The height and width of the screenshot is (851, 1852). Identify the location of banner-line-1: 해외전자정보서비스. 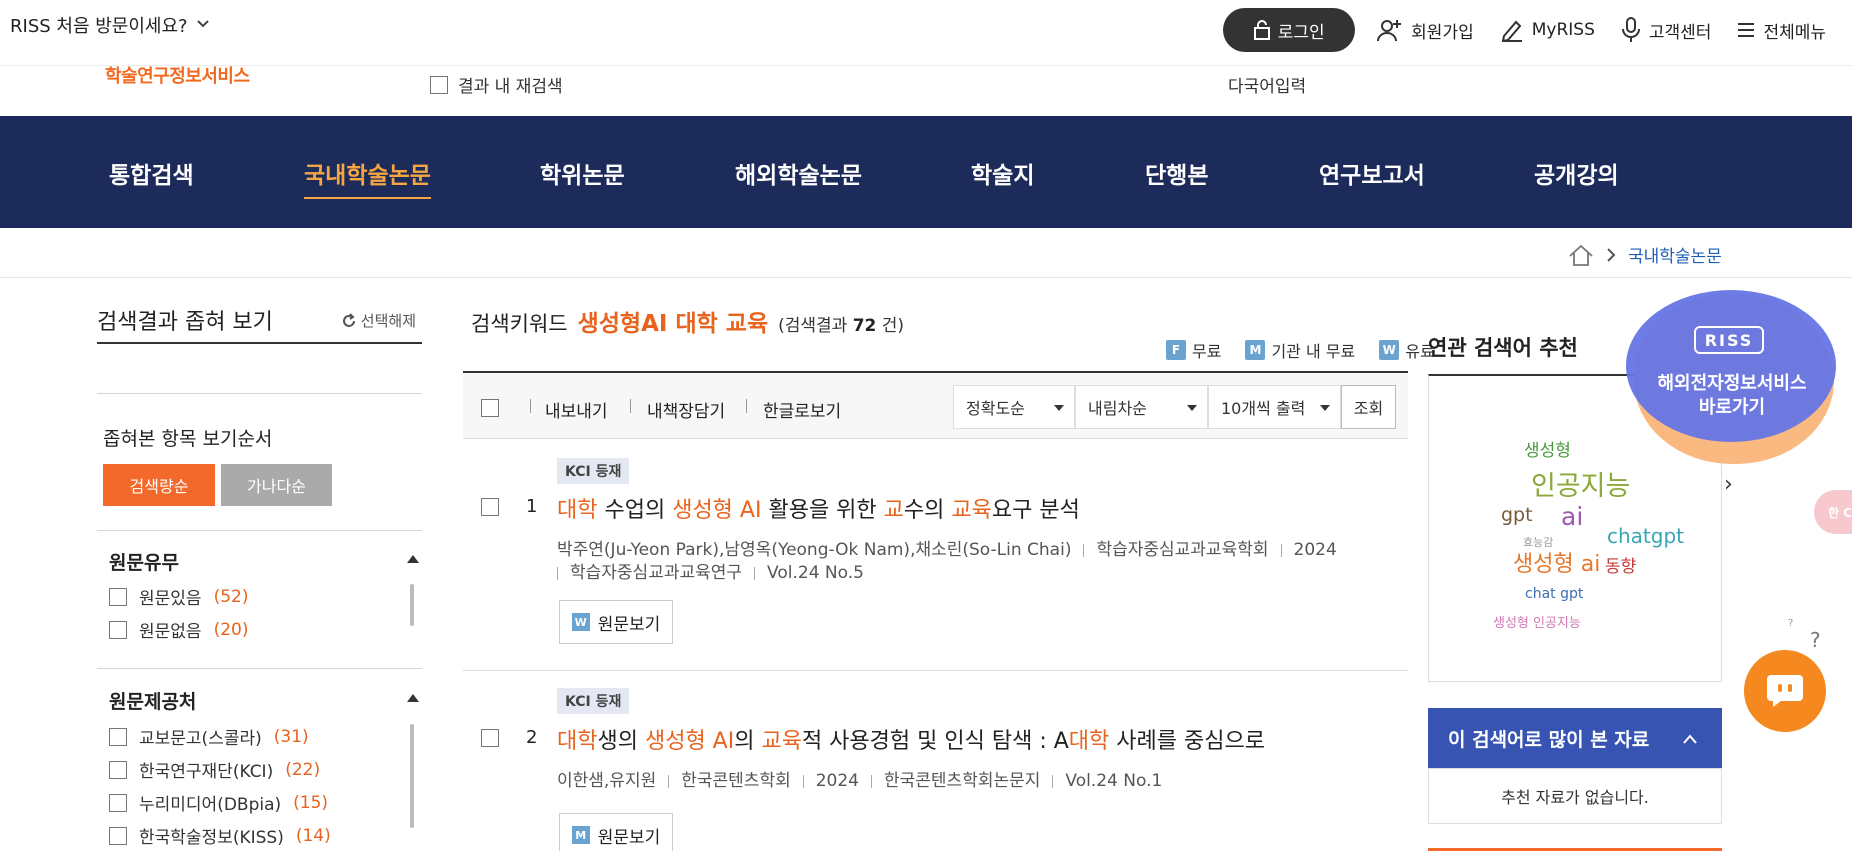
(1732, 383).